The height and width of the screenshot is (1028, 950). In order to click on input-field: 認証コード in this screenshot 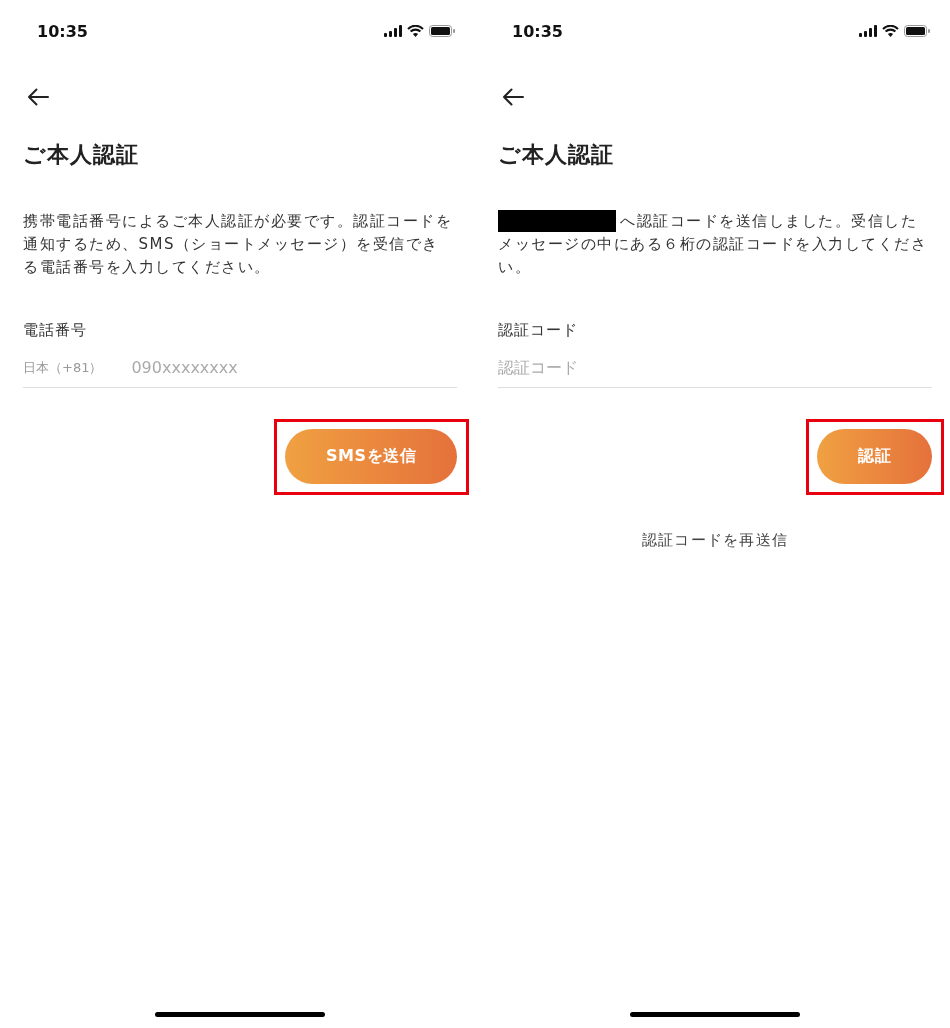, I will do `click(715, 367)`.